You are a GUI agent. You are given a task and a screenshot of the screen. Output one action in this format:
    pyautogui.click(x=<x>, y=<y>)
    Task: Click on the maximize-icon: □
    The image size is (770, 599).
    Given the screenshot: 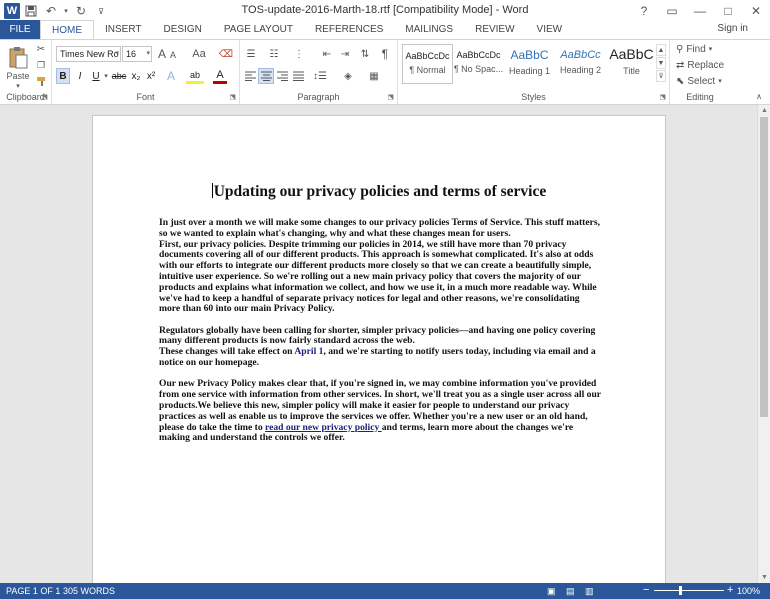 What is the action you would take?
    pyautogui.click(x=728, y=11)
    